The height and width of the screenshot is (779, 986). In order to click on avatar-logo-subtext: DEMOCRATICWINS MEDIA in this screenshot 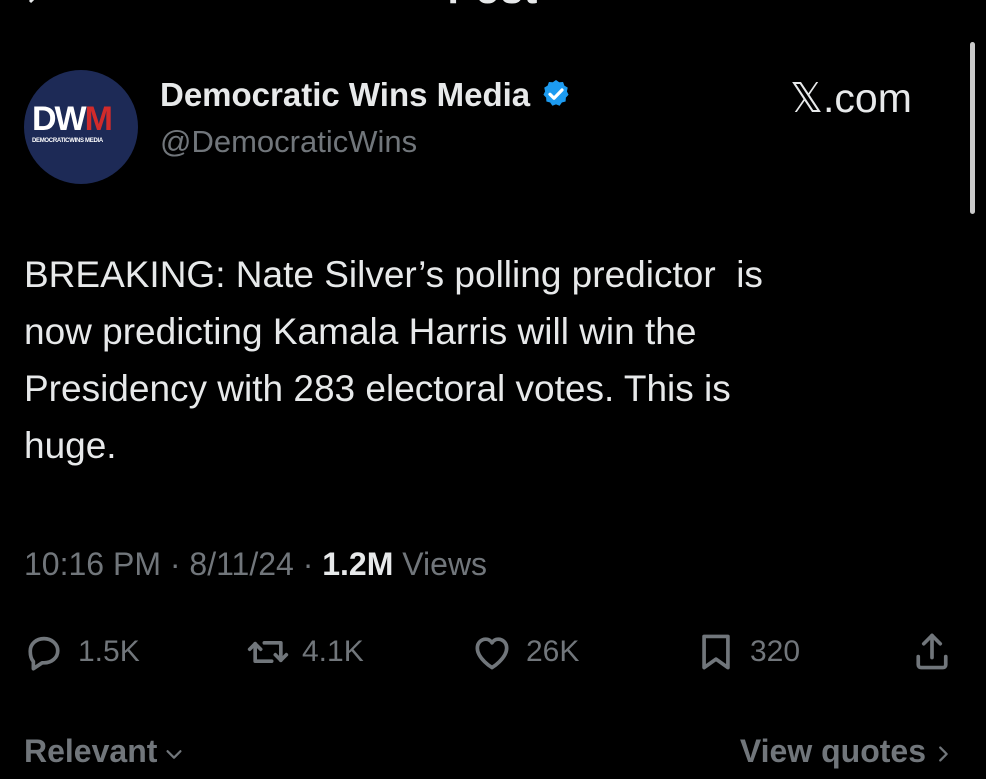, I will do `click(67, 141)`.